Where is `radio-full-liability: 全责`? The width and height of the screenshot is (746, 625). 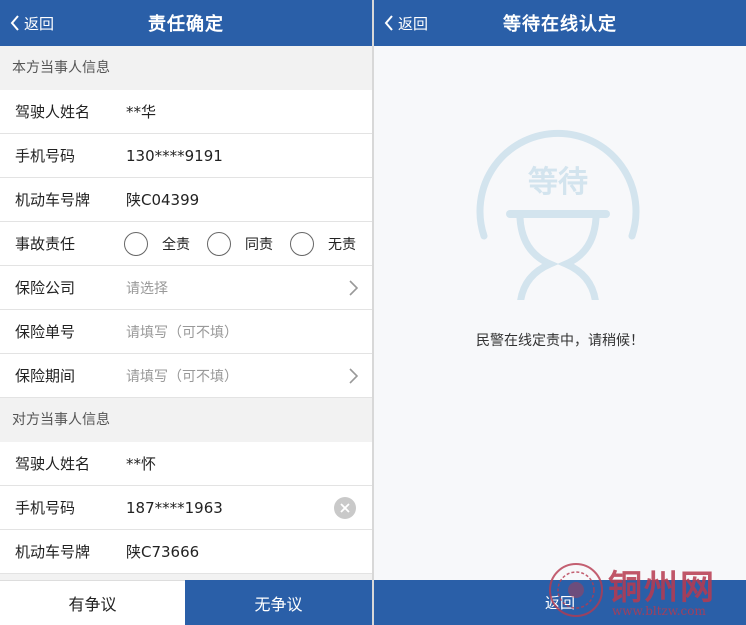 radio-full-liability: 全责 is located at coordinates (165, 243).